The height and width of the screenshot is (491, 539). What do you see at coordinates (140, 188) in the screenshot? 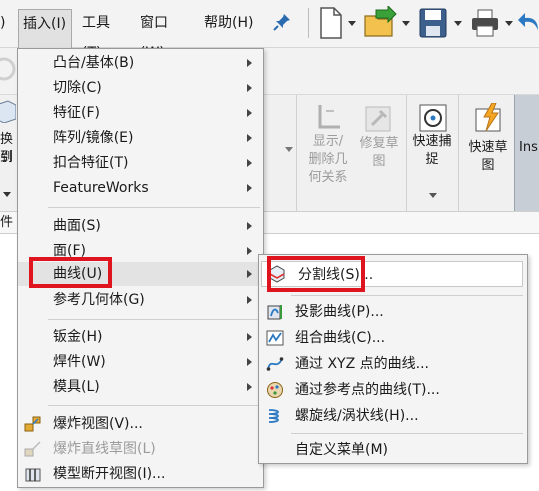
I see `menu-item-featureworks: FeatureWorks` at bounding box center [140, 188].